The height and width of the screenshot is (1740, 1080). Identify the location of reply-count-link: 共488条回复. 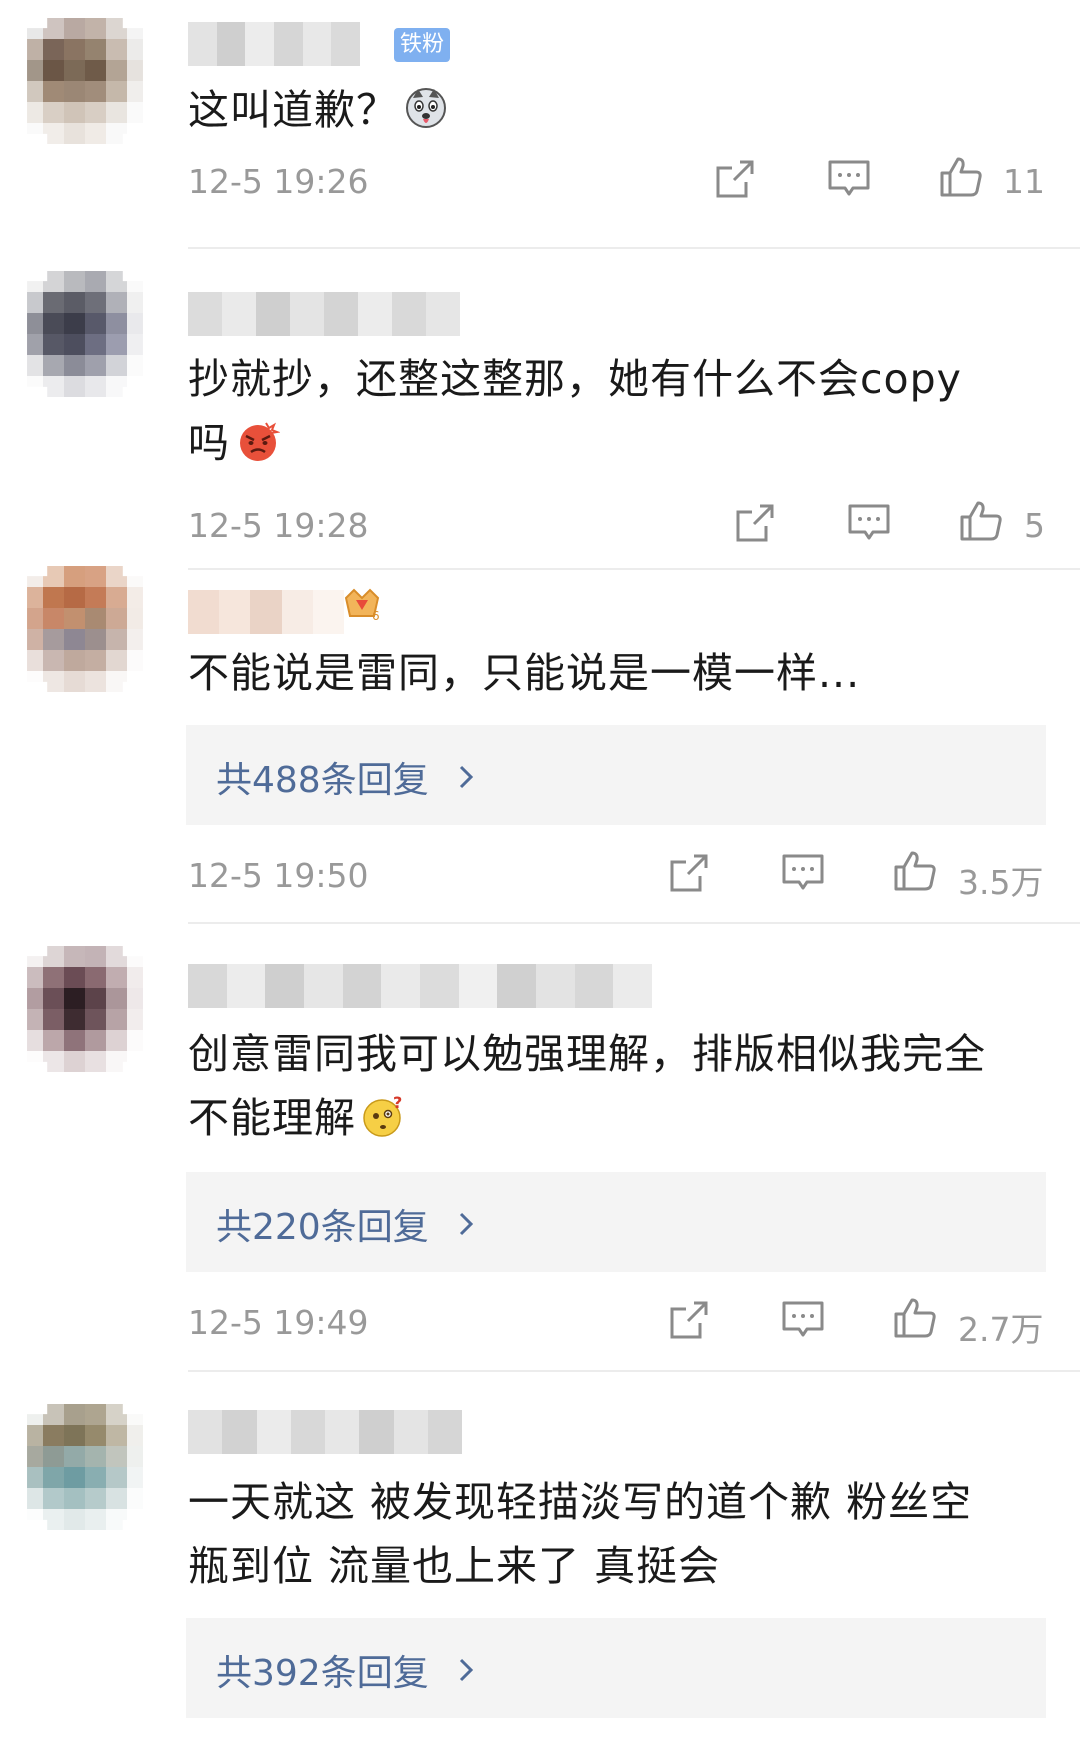
(322, 777).